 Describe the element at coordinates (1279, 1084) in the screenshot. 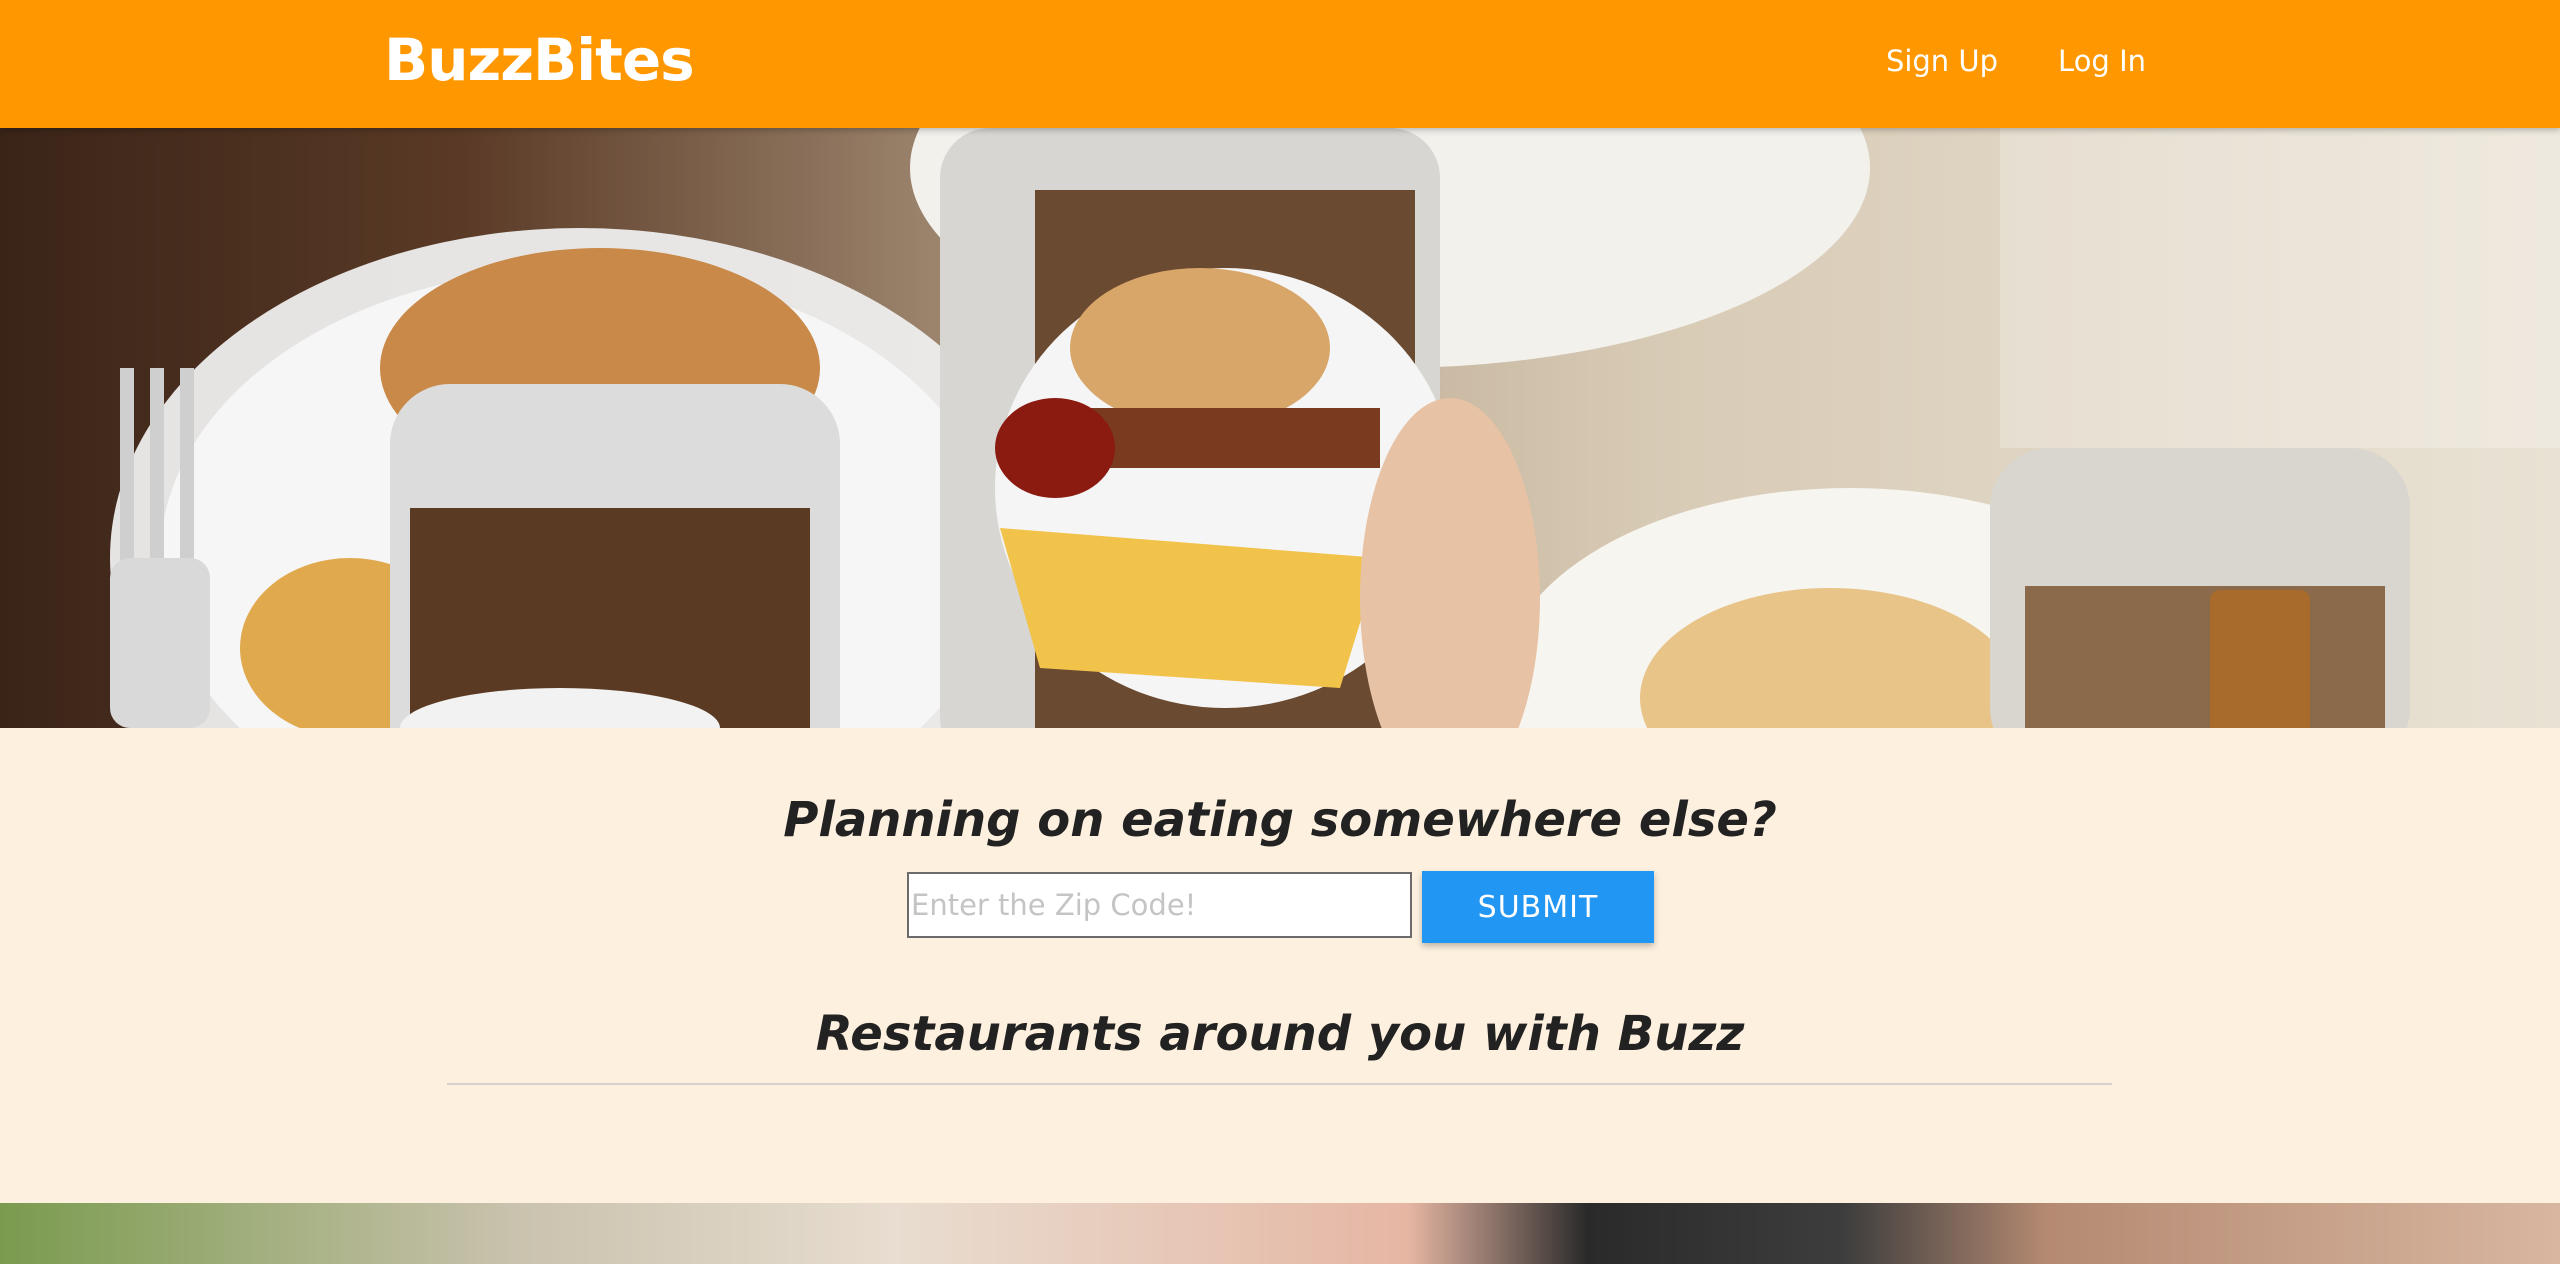

I see `section-divider` at that location.